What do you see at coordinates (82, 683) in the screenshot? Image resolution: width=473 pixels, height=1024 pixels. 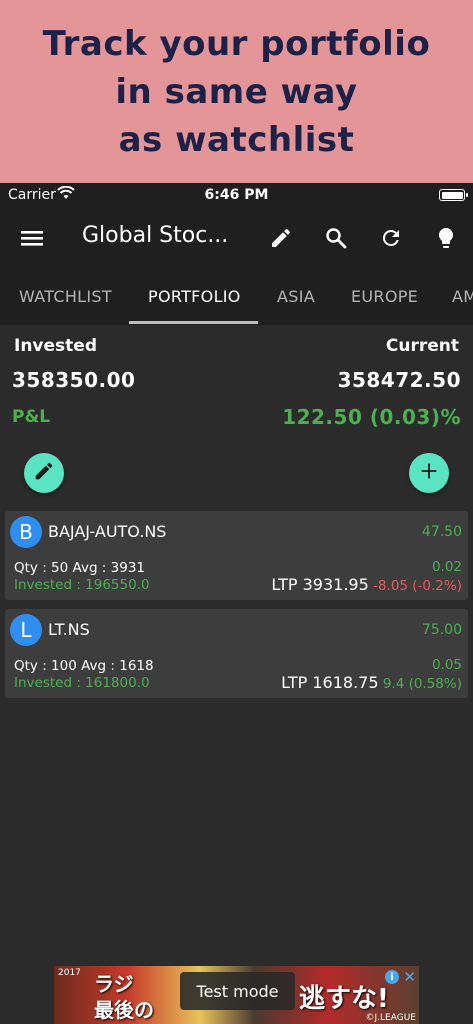 I see `holding-invested: Invested : 161800.0` at bounding box center [82, 683].